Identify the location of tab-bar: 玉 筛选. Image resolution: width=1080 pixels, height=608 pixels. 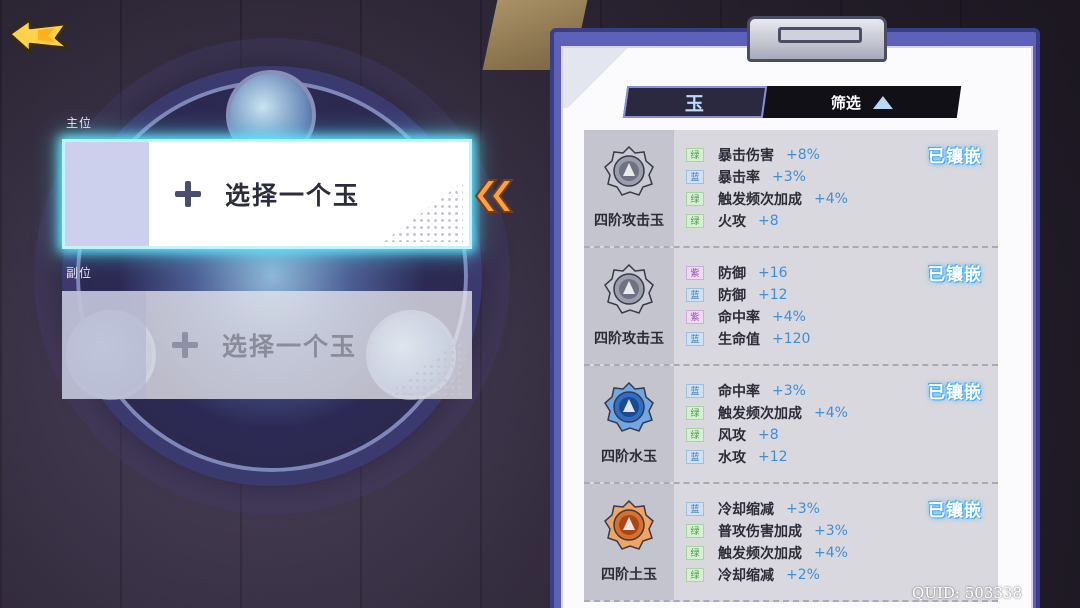
(792, 102).